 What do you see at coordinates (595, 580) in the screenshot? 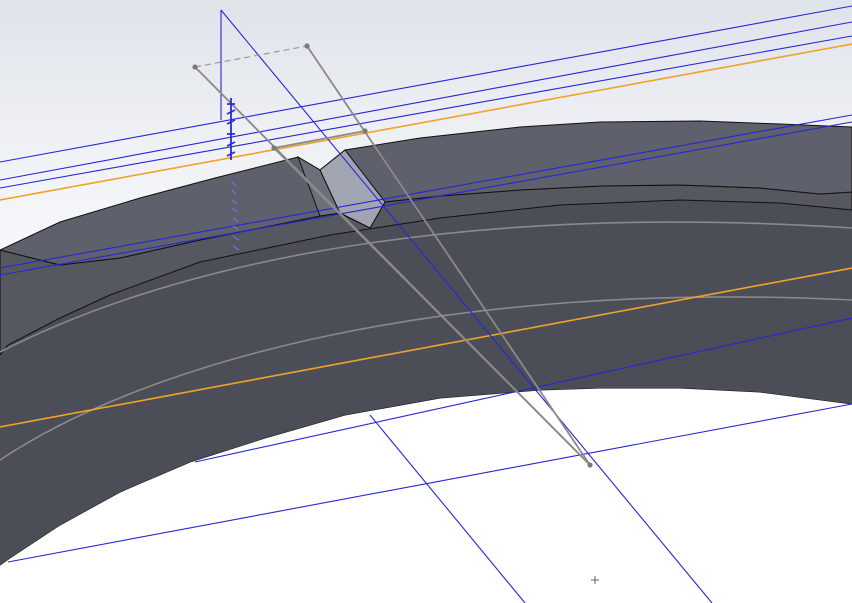
I see `crosshair-plus-icon` at bounding box center [595, 580].